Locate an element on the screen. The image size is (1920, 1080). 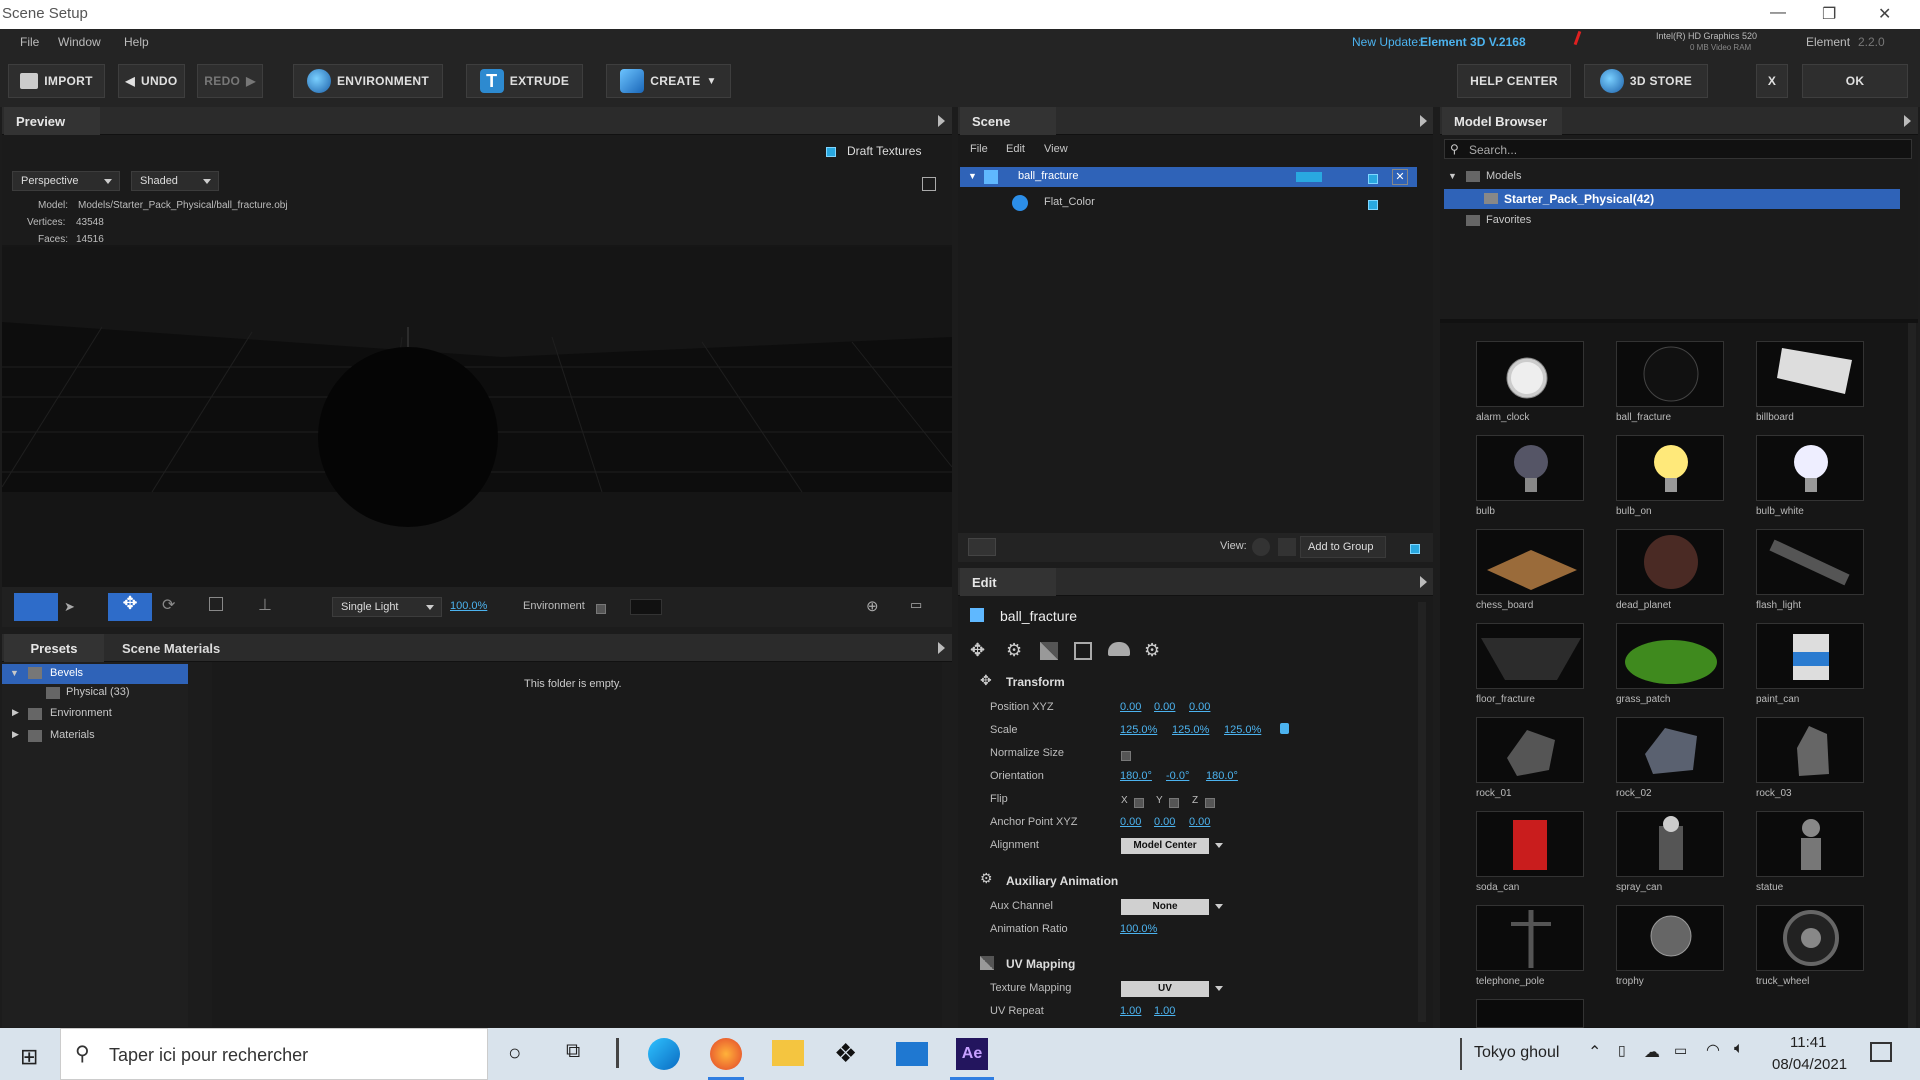
thumb-partial is located at coordinates (1530, 1013).